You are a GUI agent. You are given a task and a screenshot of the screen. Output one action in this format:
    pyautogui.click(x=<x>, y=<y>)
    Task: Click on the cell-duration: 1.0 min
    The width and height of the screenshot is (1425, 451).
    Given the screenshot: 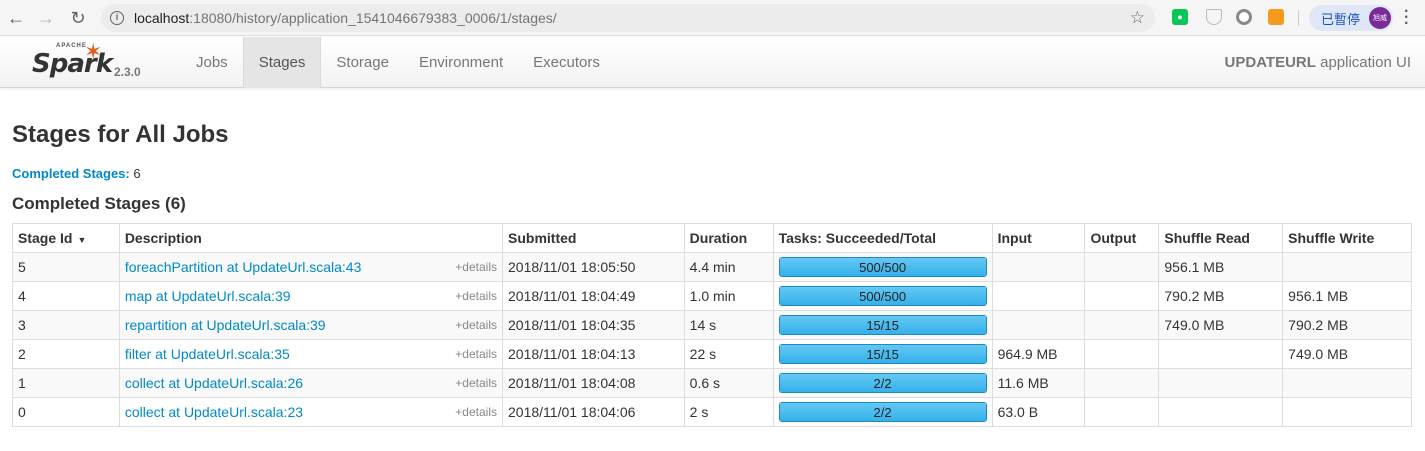 What is the action you would take?
    pyautogui.click(x=728, y=296)
    